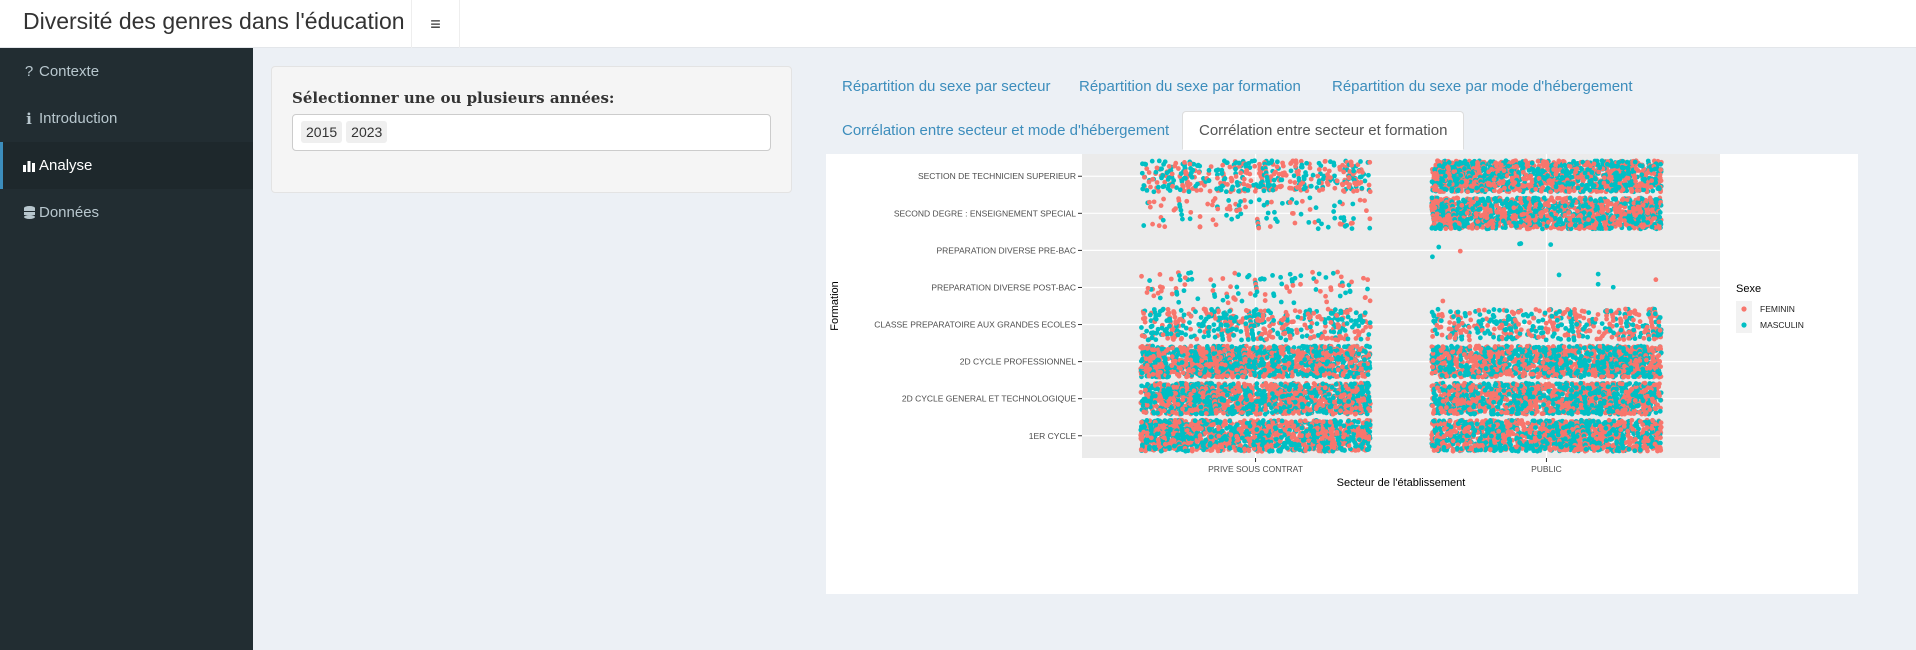 This screenshot has width=1916, height=650. I want to click on tab-repartition-secteur: Répartition du sexe par secteur, so click(946, 86).